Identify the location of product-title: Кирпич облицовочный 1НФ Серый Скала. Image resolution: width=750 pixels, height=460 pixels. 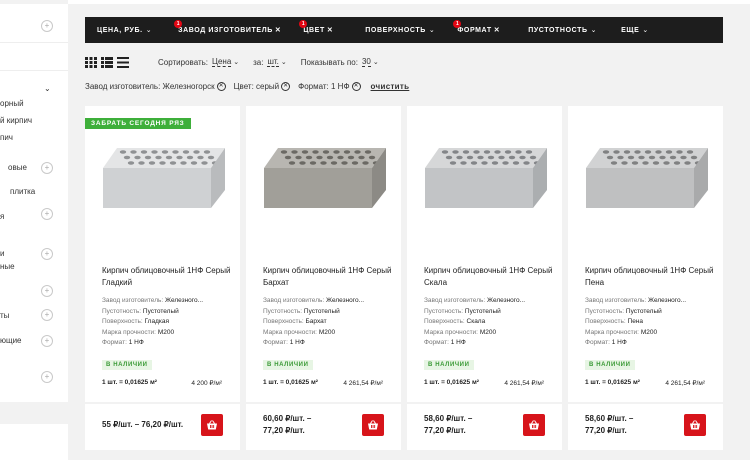
(491, 277).